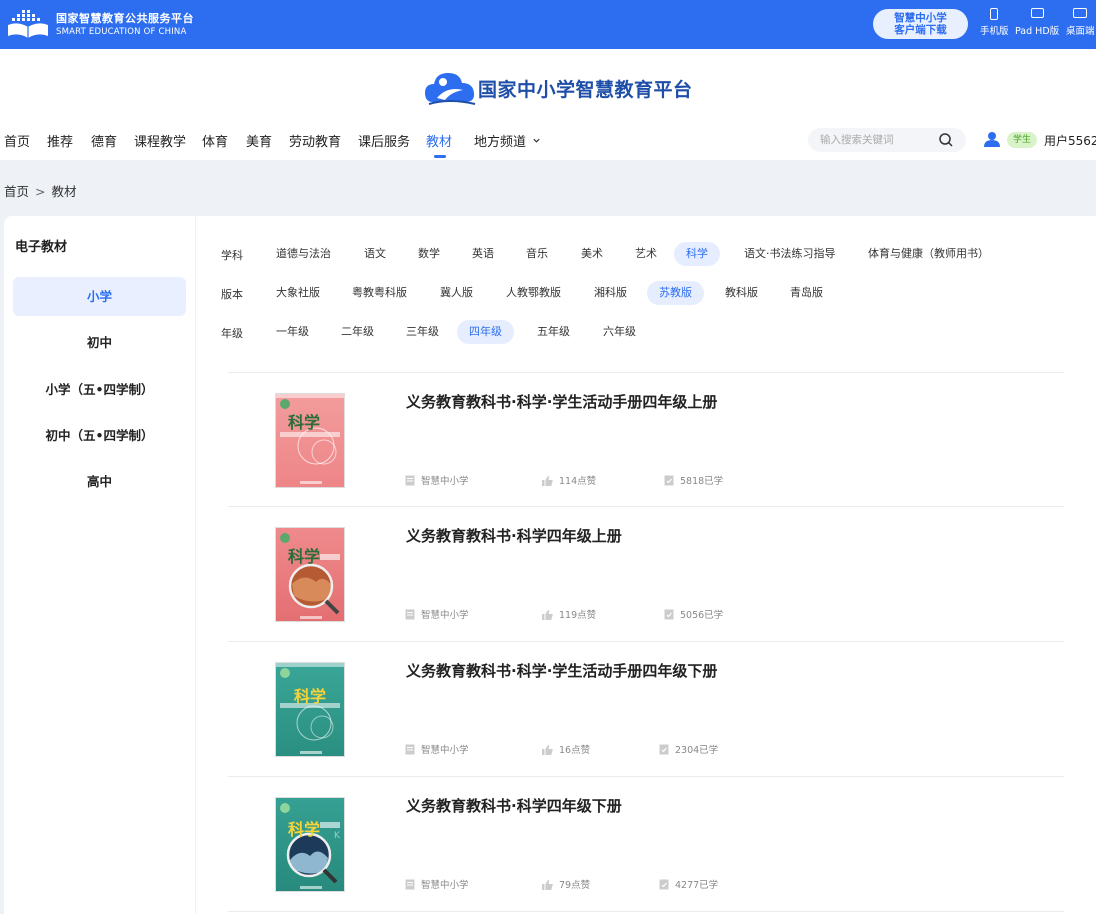  I want to click on sidebar-item-primary: 小学, so click(99, 296).